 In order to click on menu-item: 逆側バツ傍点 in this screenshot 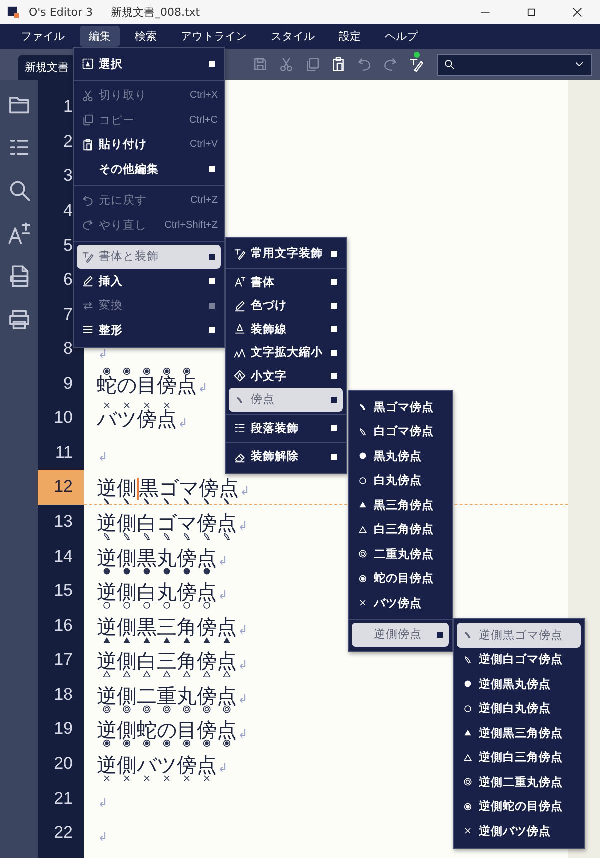, I will do `click(519, 831)`.